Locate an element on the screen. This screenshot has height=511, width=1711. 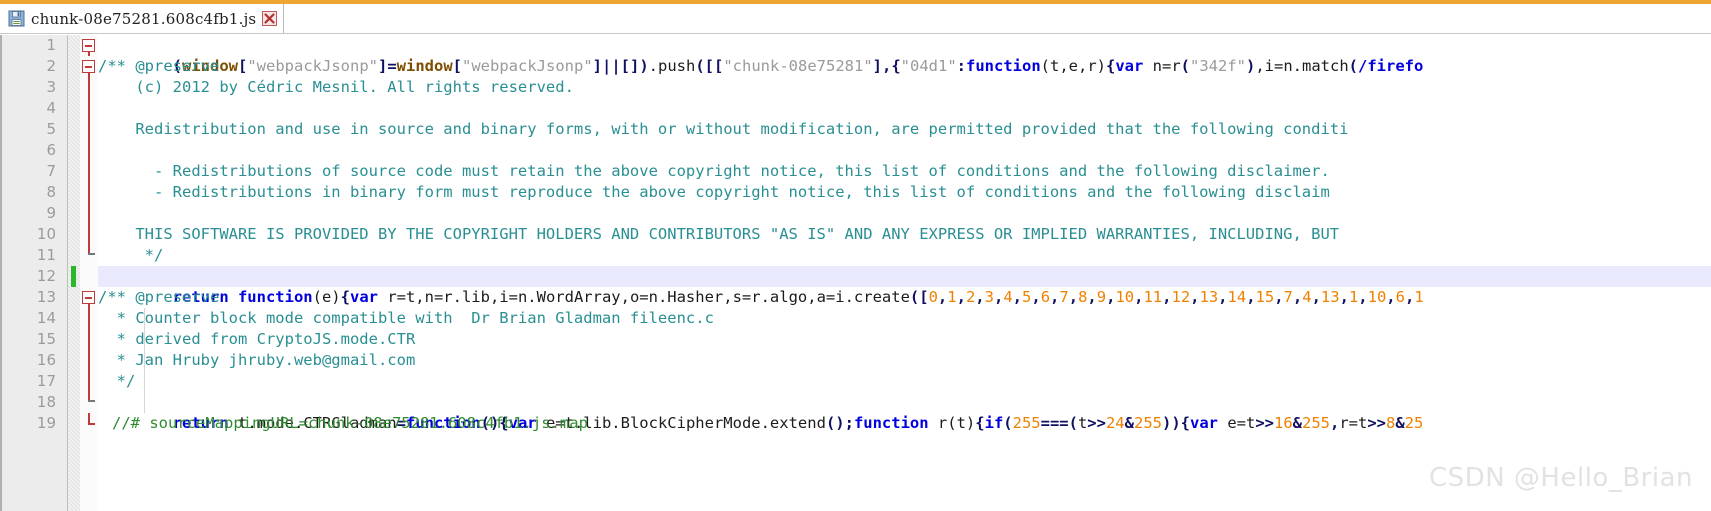
line-number: 8 is located at coordinates (51, 192).